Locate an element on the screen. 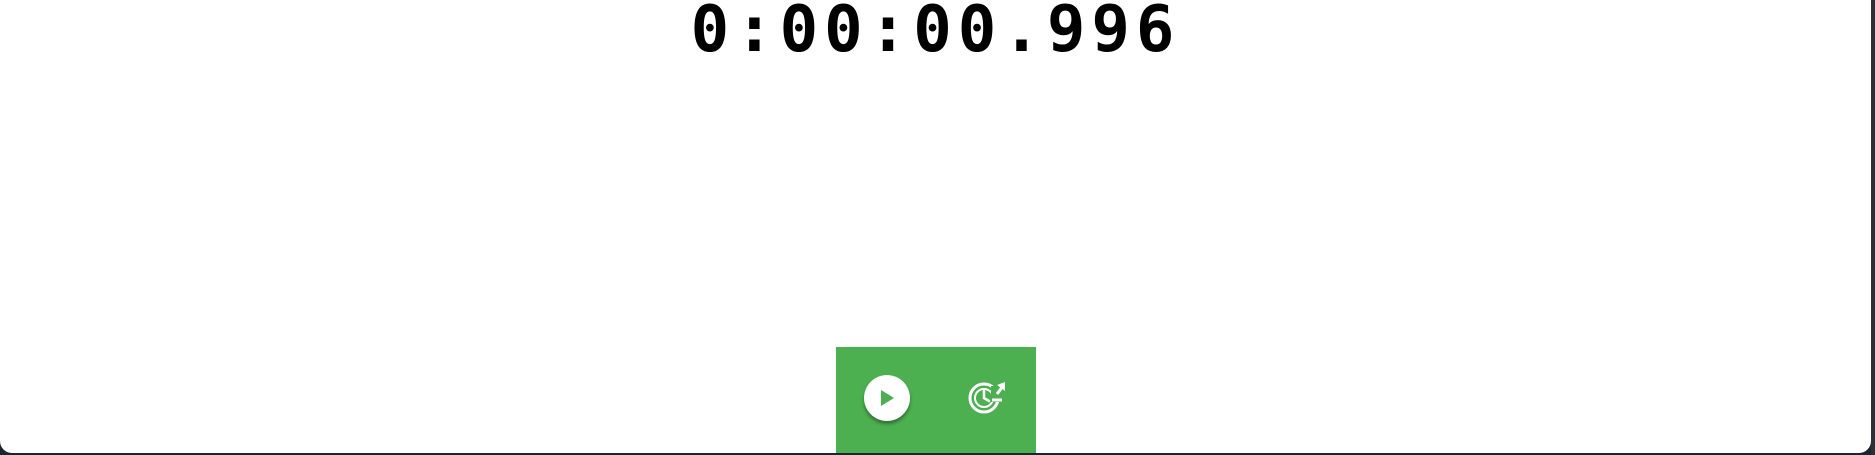 This screenshot has height=455, width=1875. reset-button is located at coordinates (987, 398).